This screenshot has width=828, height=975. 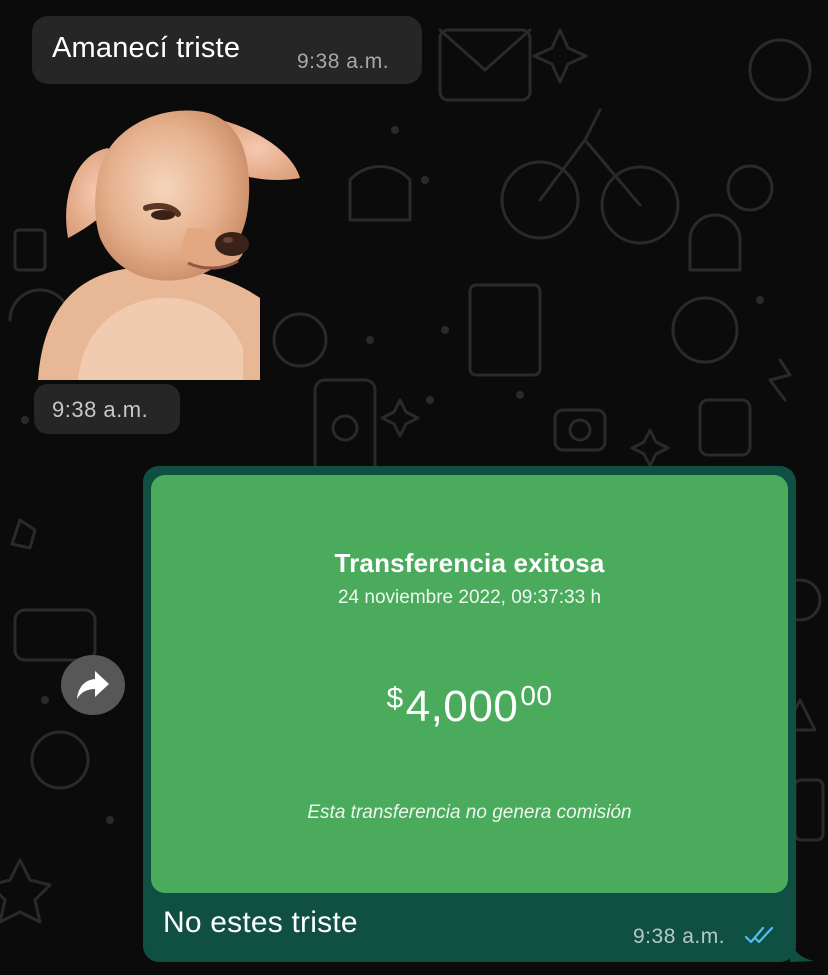 What do you see at coordinates (395, 698) in the screenshot?
I see `receipt-currency: $` at bounding box center [395, 698].